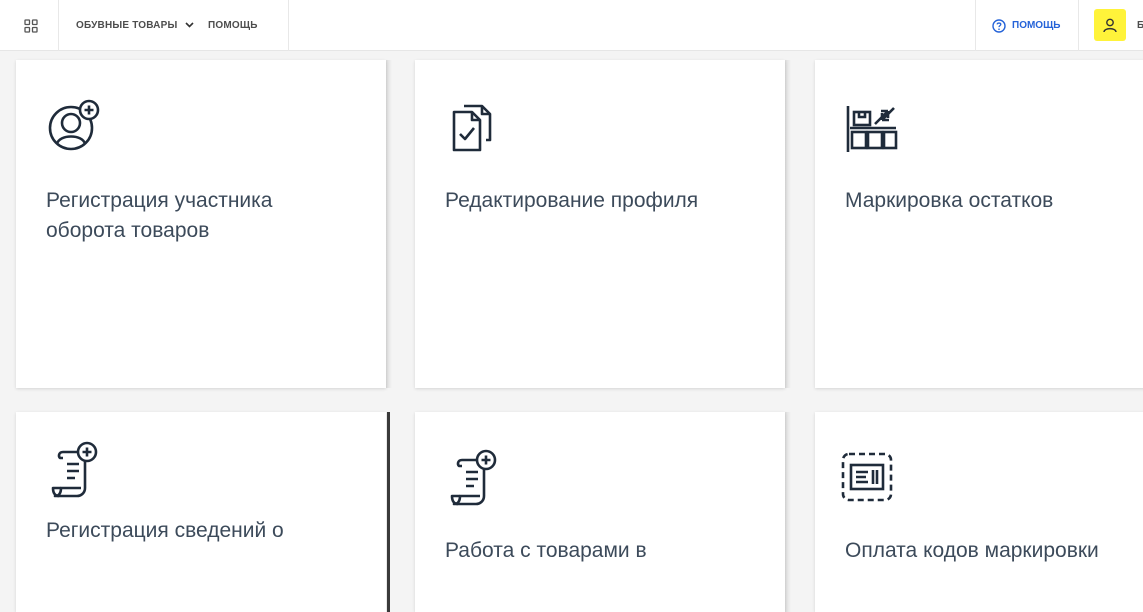 The height and width of the screenshot is (612, 1143). I want to click on nav-help-link: ПОМОЩЬ, so click(233, 25).